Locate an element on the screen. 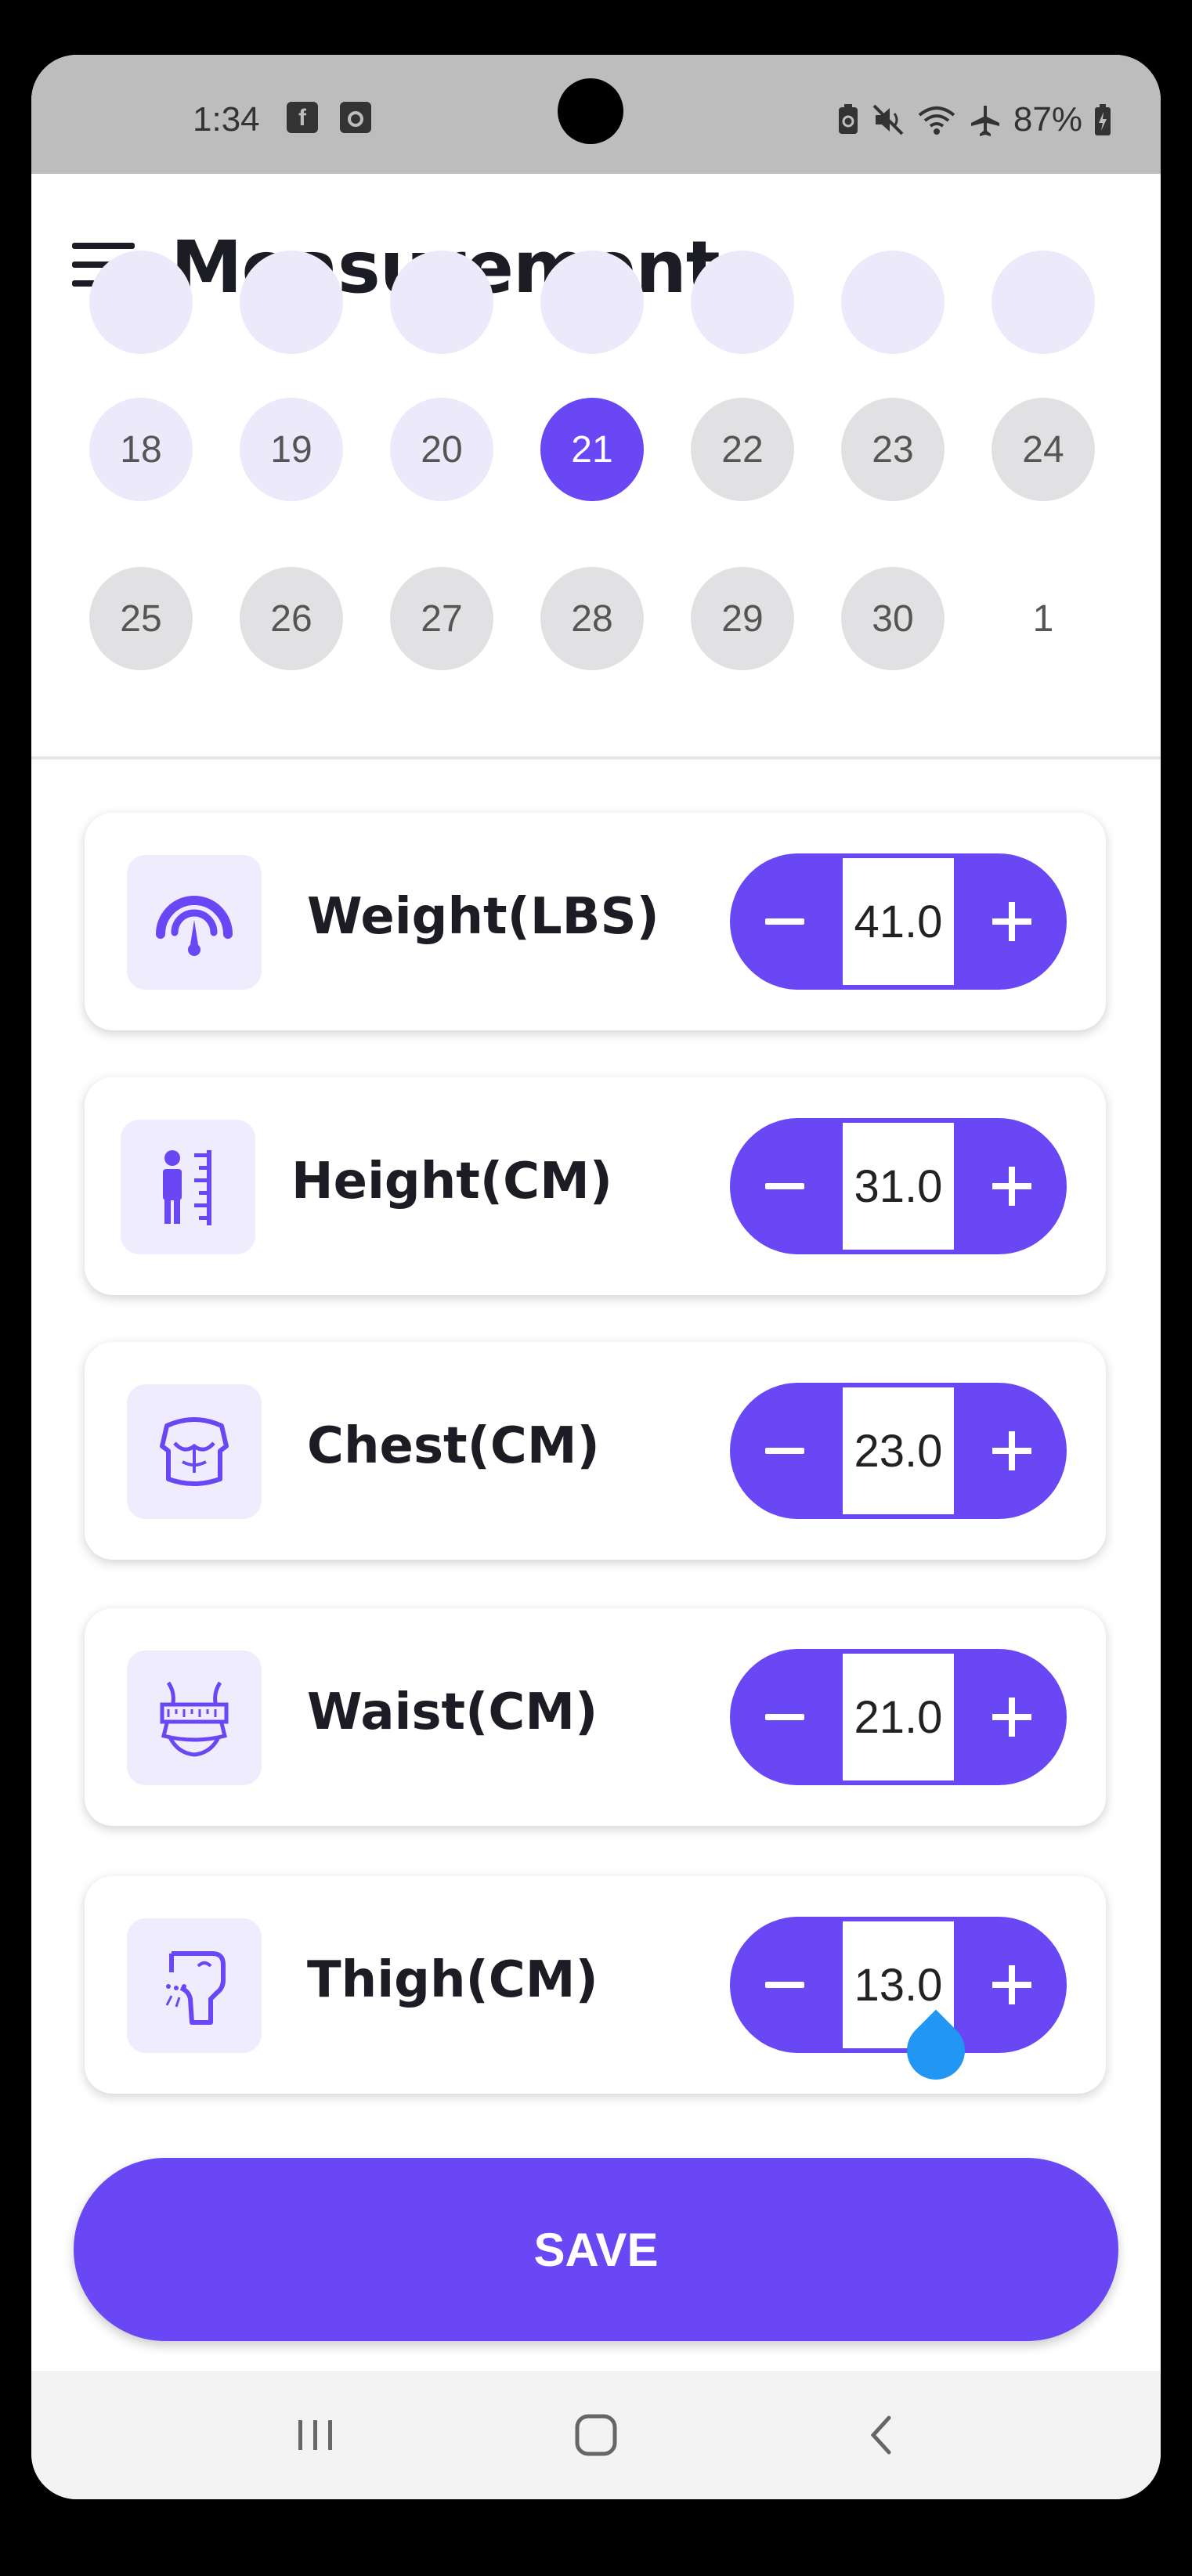  home-icon is located at coordinates (596, 2435).